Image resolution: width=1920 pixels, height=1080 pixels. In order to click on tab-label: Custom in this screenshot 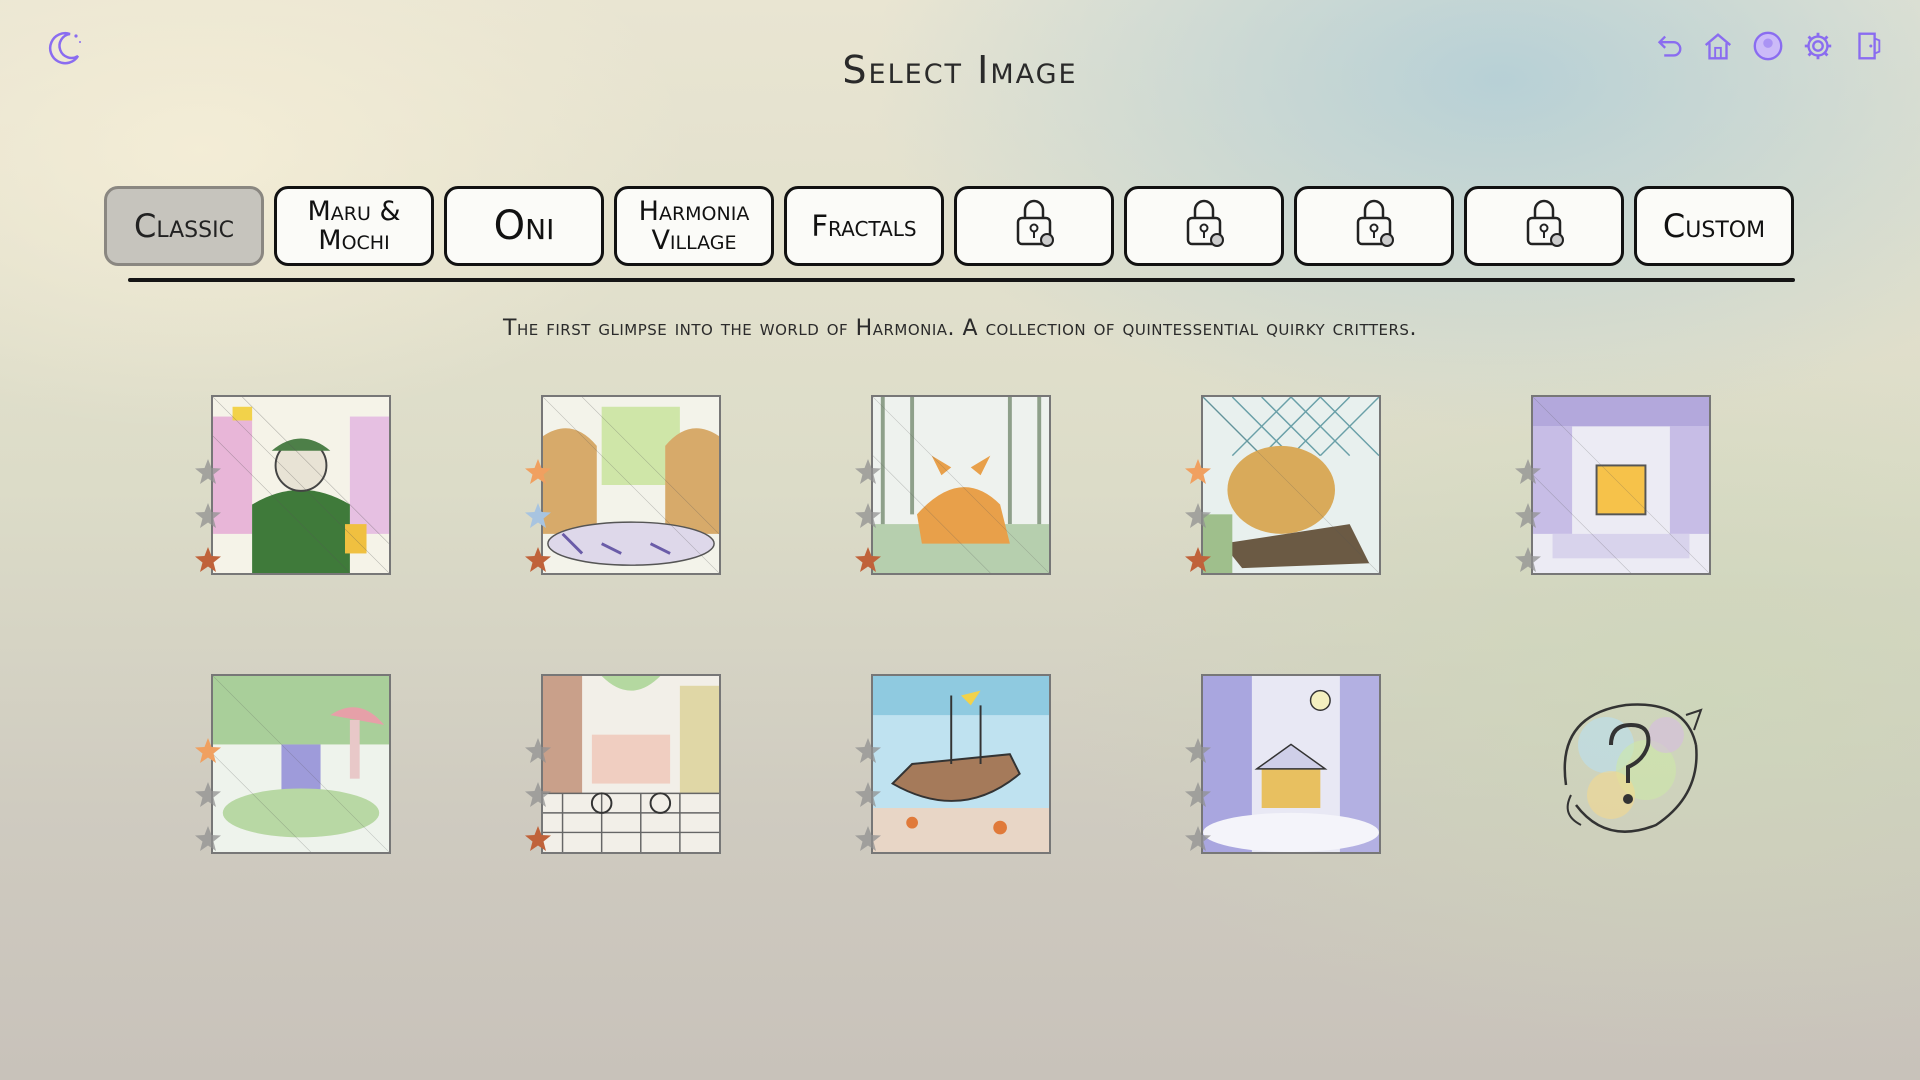, I will do `click(1714, 226)`.